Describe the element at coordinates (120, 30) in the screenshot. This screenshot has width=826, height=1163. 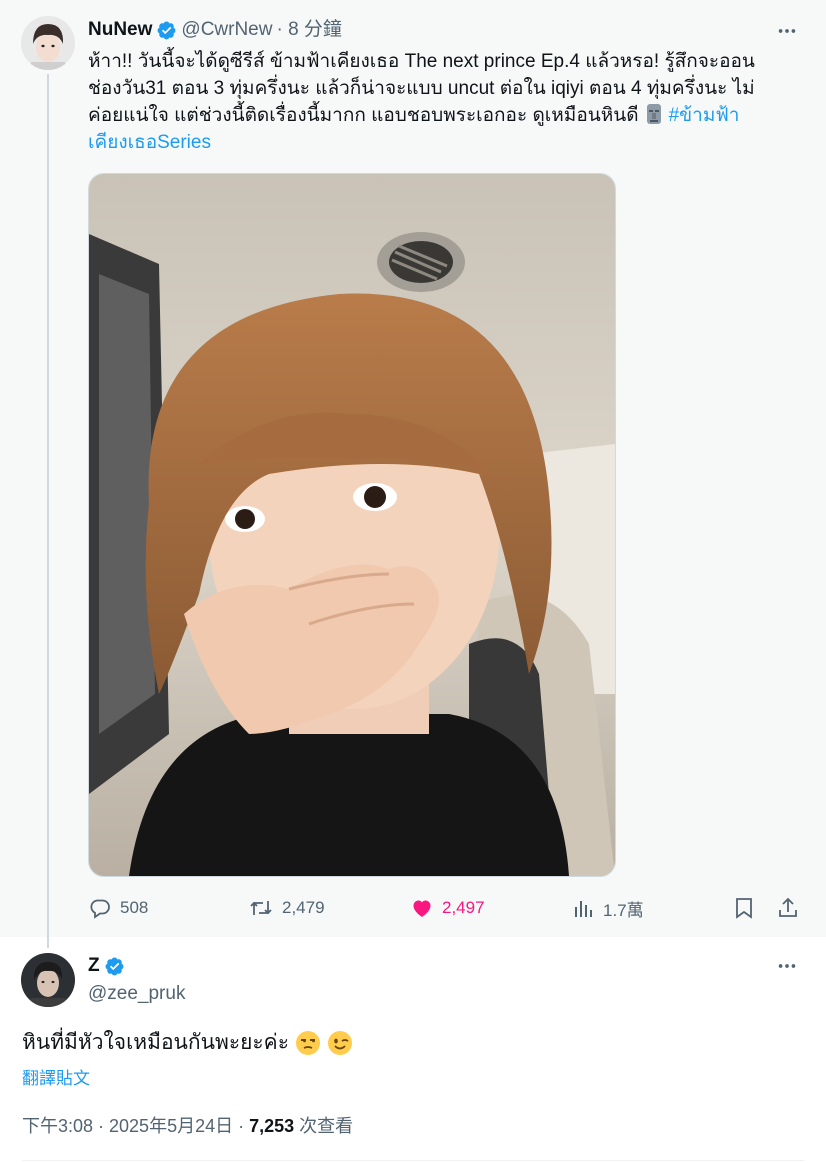
I see `display-name: NuNew` at that location.